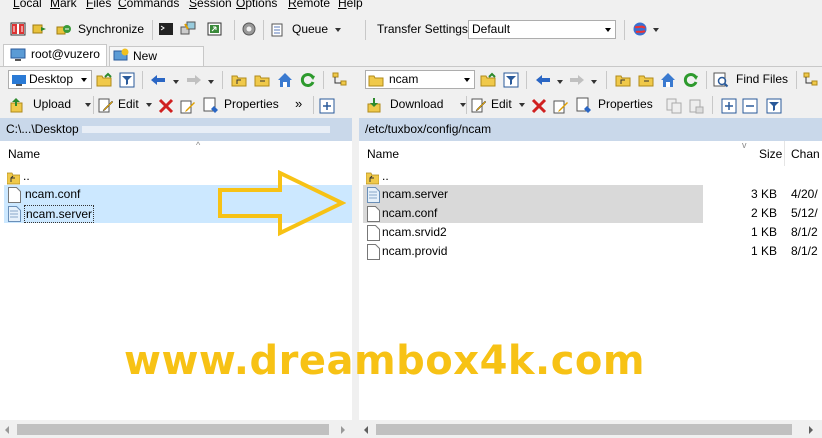 This screenshot has height=438, width=822. Describe the element at coordinates (211, 105) in the screenshot. I see `properties-icon` at that location.